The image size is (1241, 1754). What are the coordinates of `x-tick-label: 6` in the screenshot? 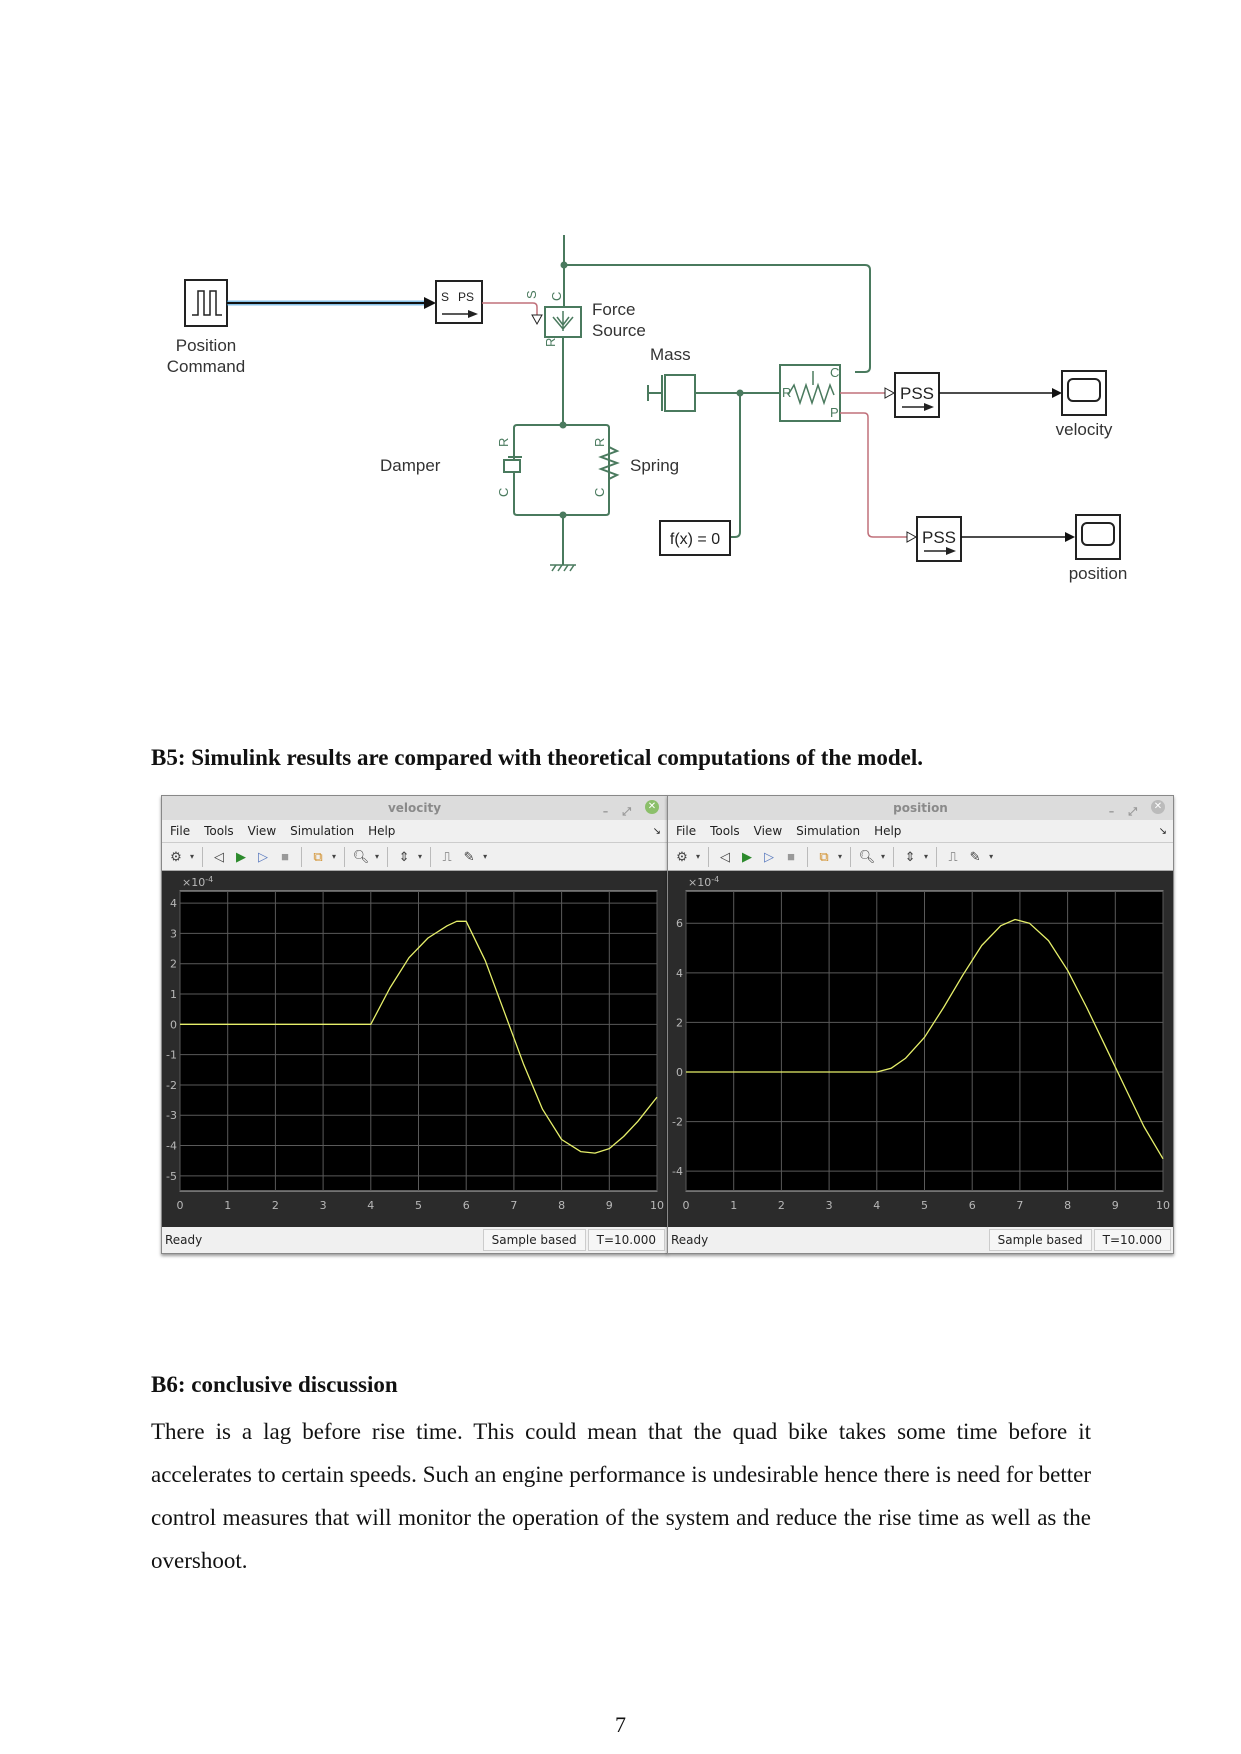 It's located at (466, 1205).